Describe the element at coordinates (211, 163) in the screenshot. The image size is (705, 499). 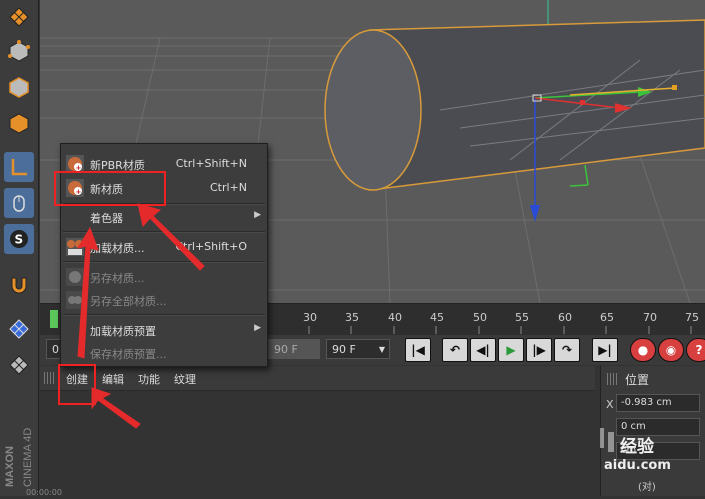
I see `menu-item-shortcut: Ctrl+Shift+N` at that location.